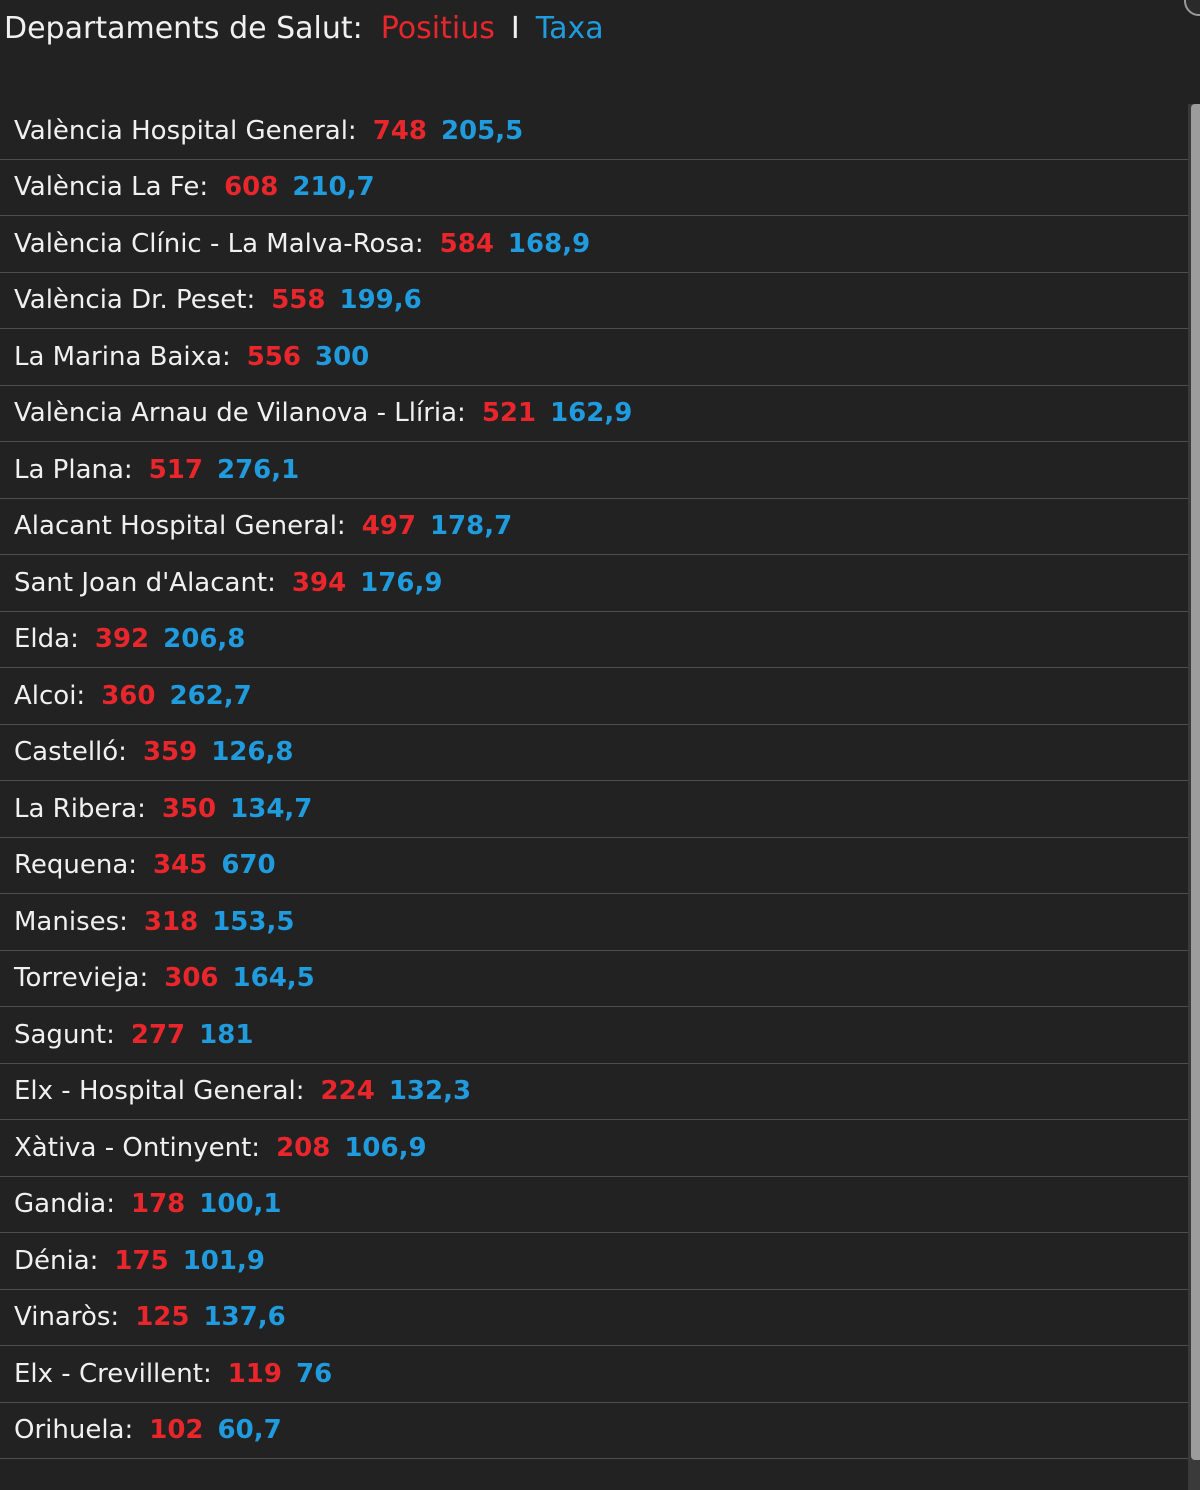 Image resolution: width=1200 pixels, height=1490 pixels. Describe the element at coordinates (71, 921) in the screenshot. I see `department-name: Manises:` at that location.